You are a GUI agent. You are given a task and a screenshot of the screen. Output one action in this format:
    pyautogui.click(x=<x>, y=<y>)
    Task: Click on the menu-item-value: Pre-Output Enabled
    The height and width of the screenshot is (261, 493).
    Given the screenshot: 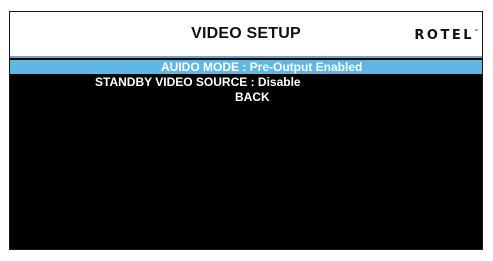 What is the action you would take?
    pyautogui.click(x=306, y=67)
    